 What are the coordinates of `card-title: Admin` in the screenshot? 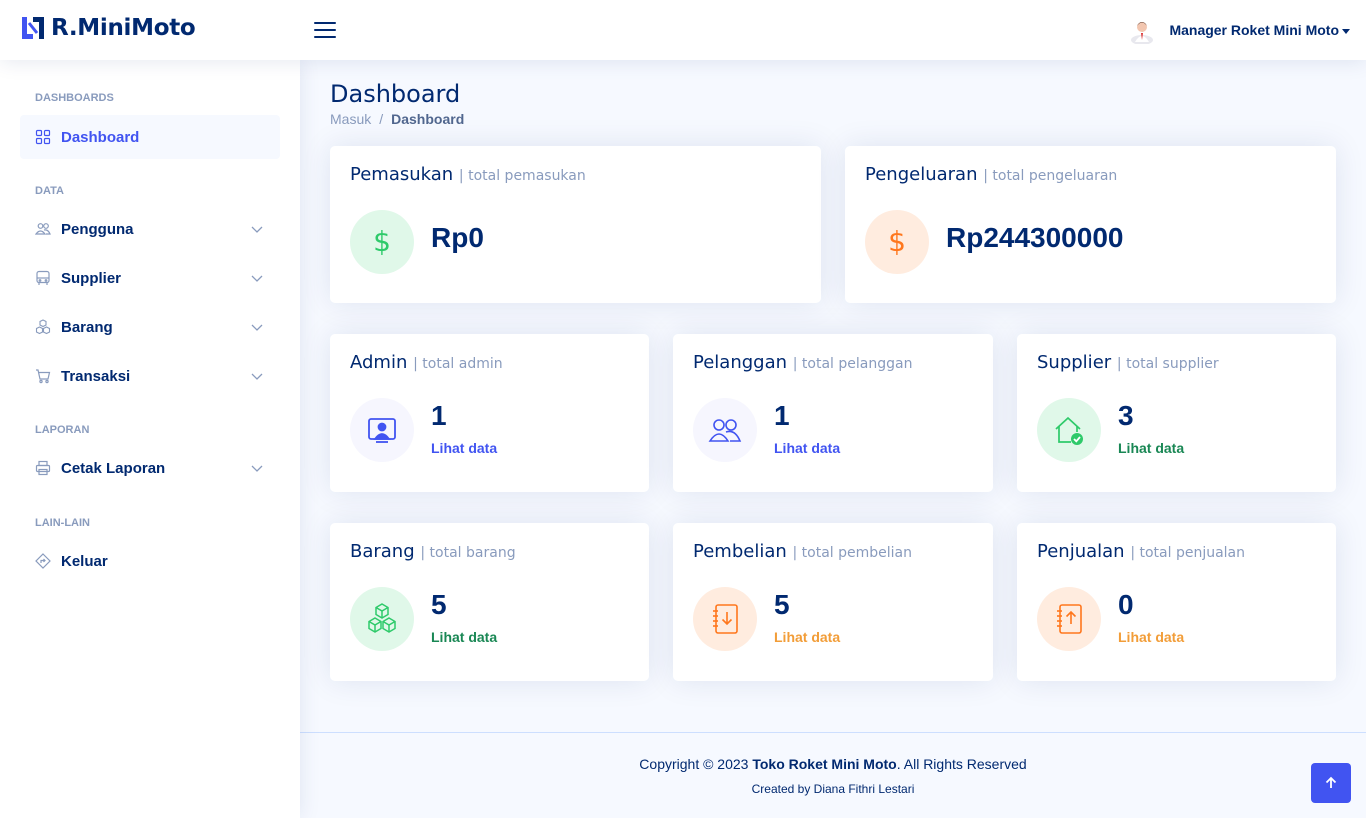 It's located at (379, 362).